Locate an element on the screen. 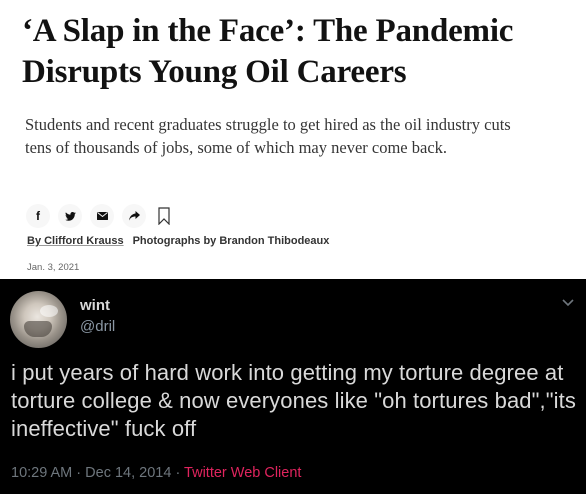  share-arrow-icon is located at coordinates (134, 216).